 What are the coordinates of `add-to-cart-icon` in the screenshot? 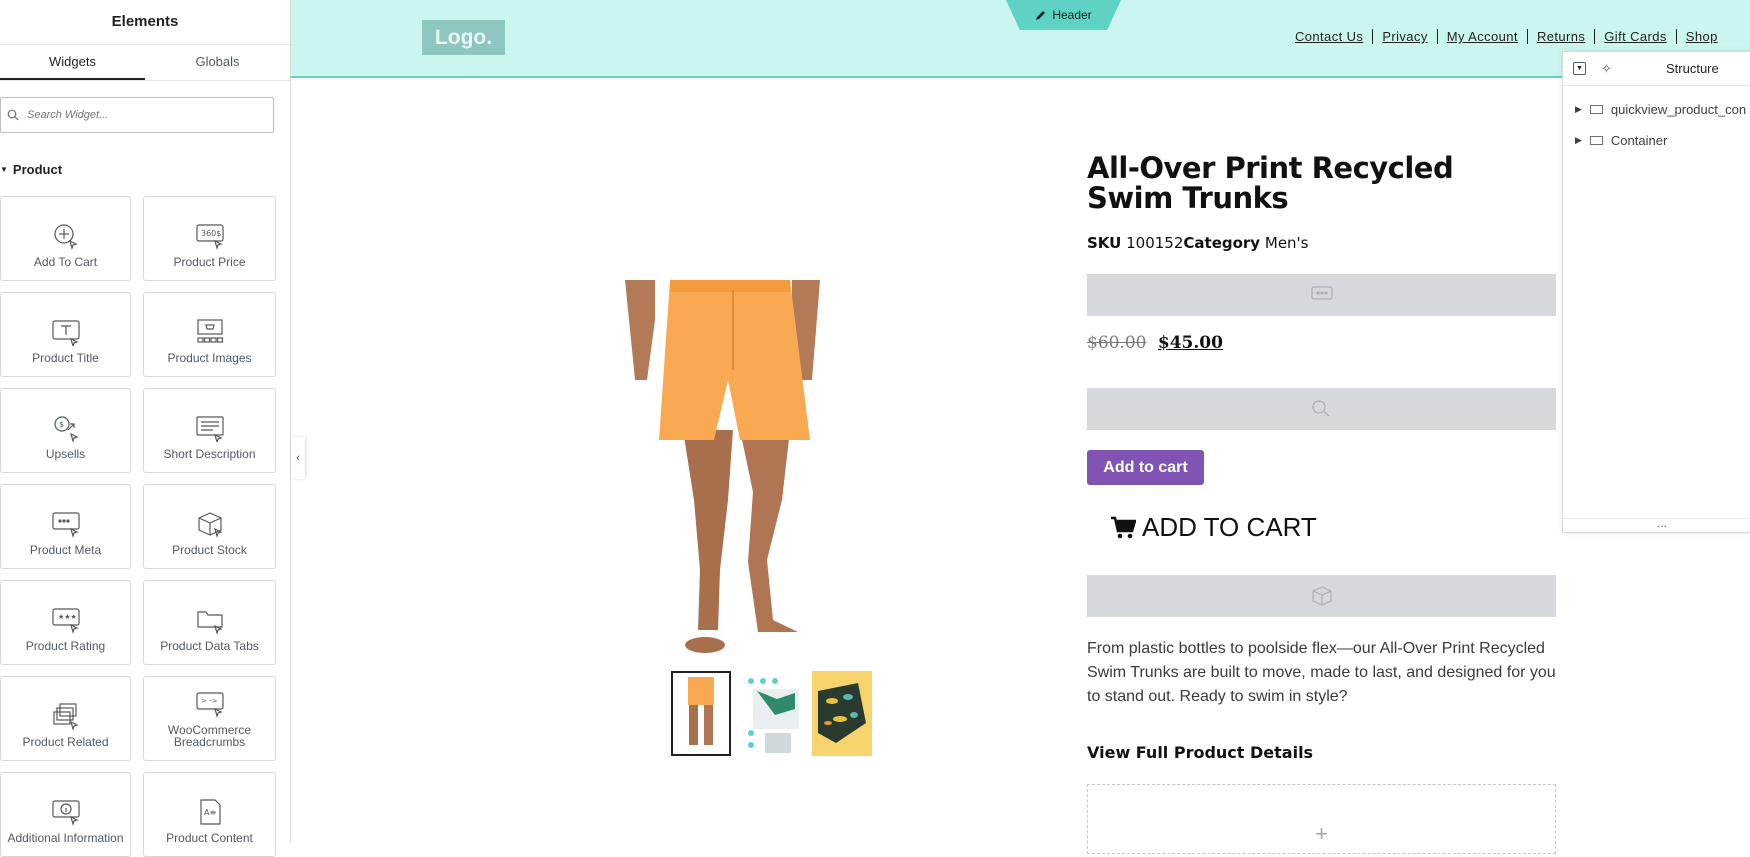 It's located at (65, 237).